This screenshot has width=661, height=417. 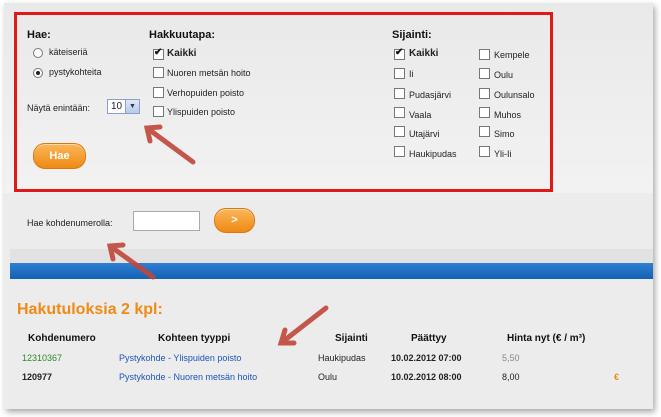 What do you see at coordinates (303, 325) in the screenshot?
I see `arrow-to-row-icon` at bounding box center [303, 325].